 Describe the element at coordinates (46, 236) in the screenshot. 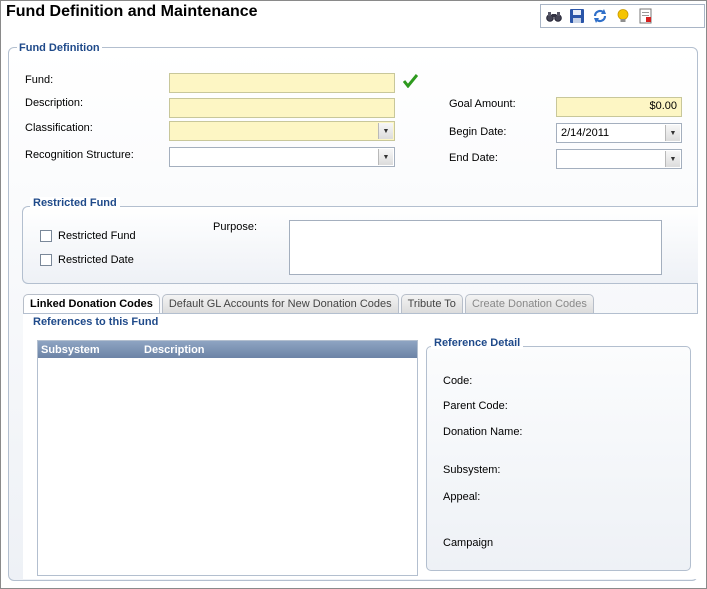

I see `restricted-fund-checkbox` at that location.